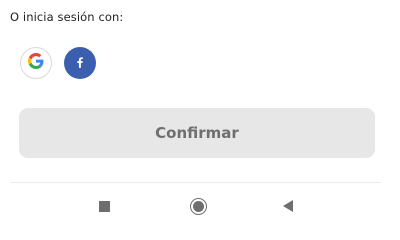  I want to click on nav-recents-button, so click(104, 206).